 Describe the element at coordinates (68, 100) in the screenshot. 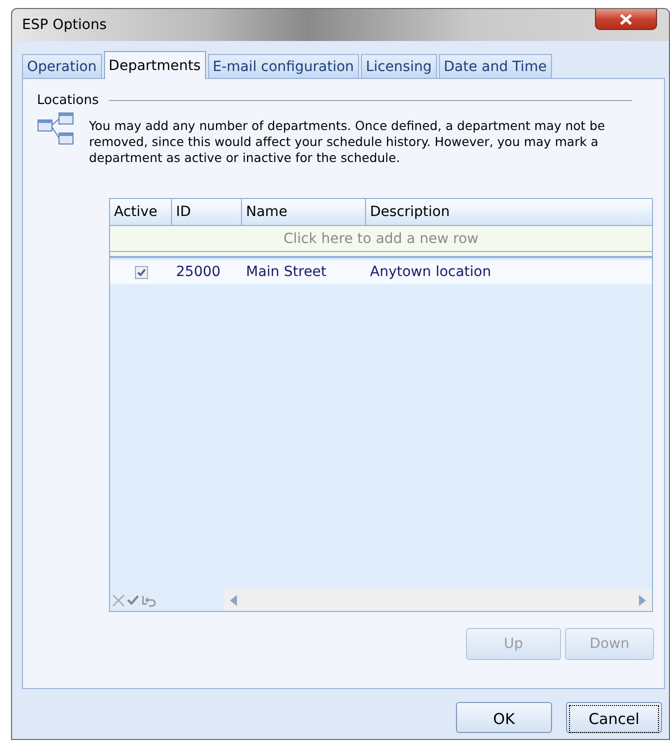

I see `group-label: Locations` at that location.